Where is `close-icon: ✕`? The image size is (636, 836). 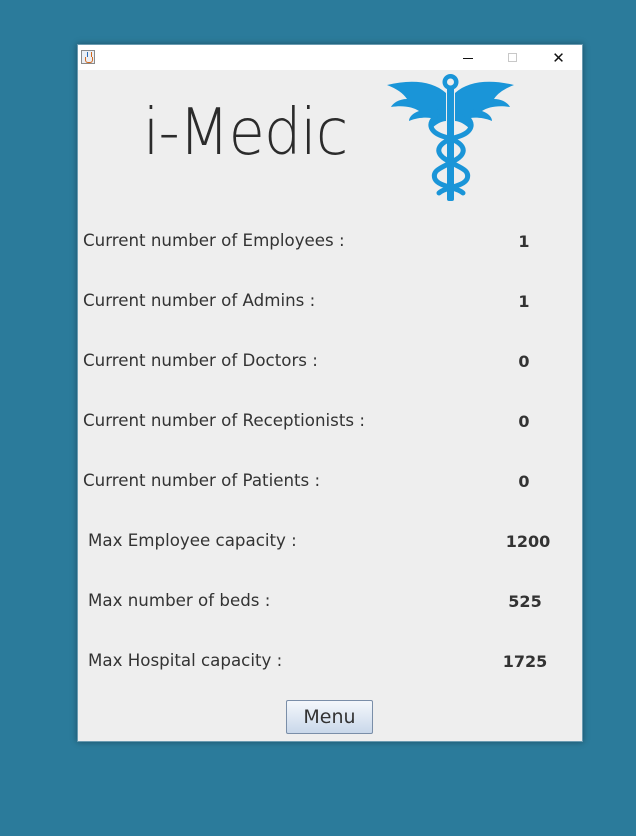
close-icon: ✕ is located at coordinates (558, 57).